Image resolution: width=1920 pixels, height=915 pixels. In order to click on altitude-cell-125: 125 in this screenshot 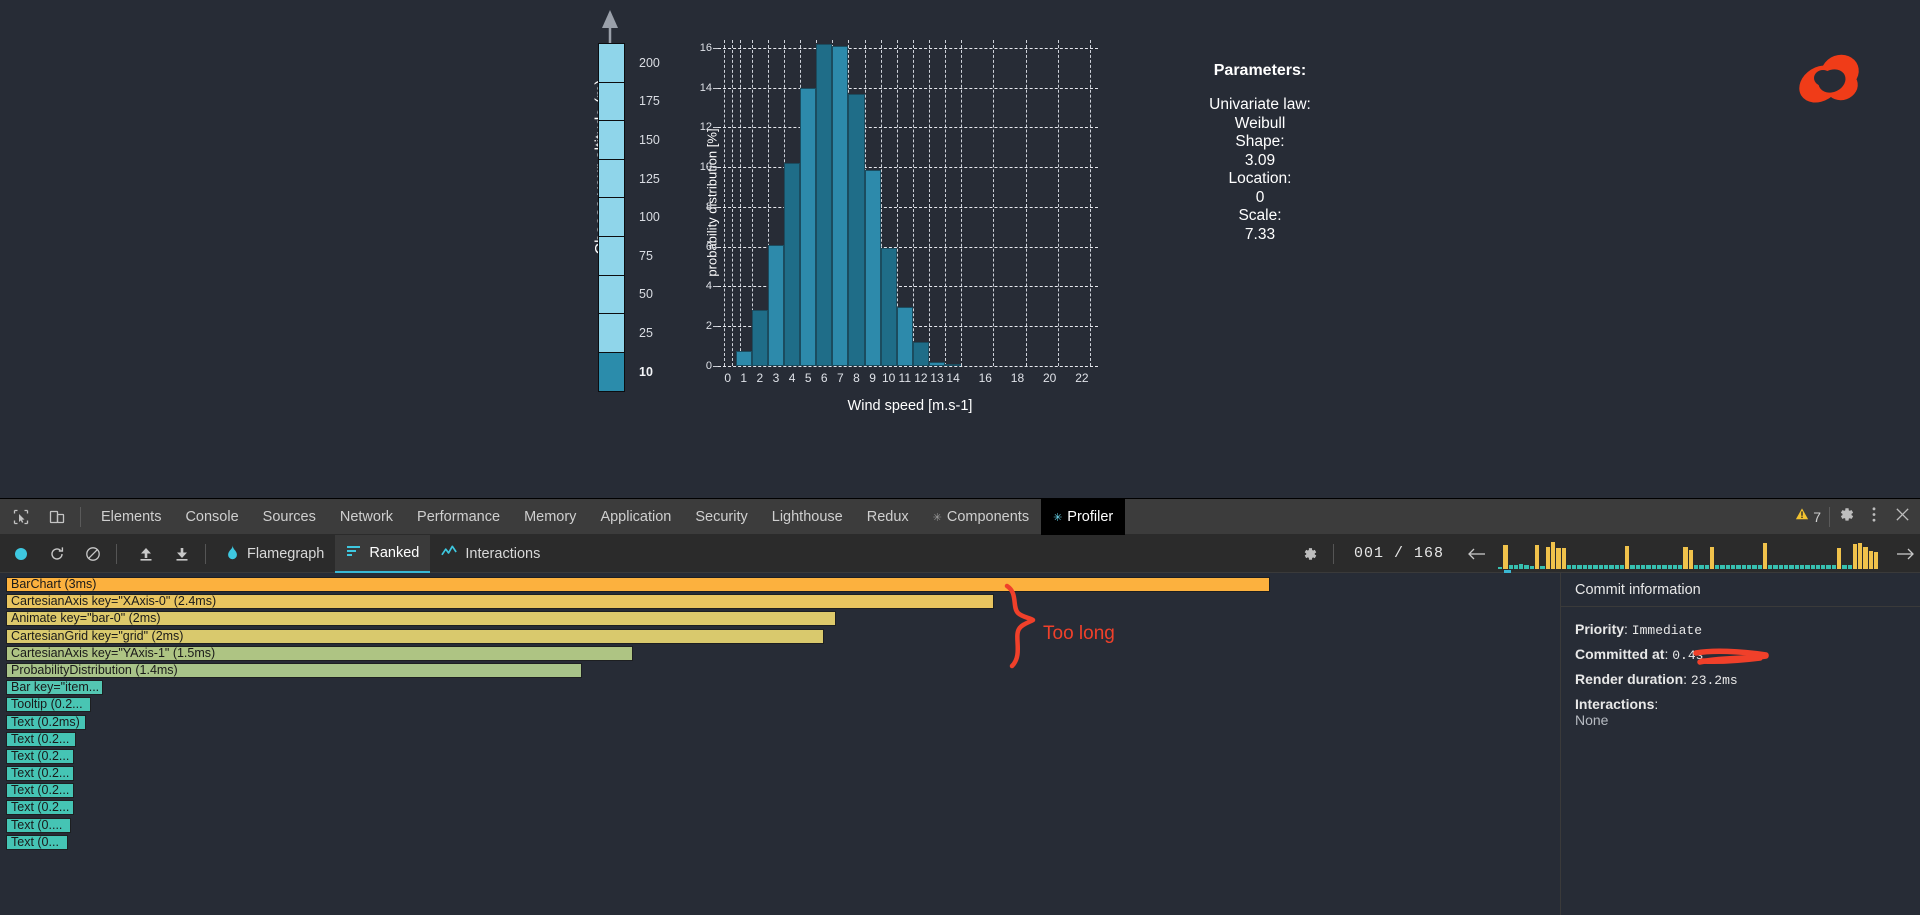, I will do `click(629, 179)`.